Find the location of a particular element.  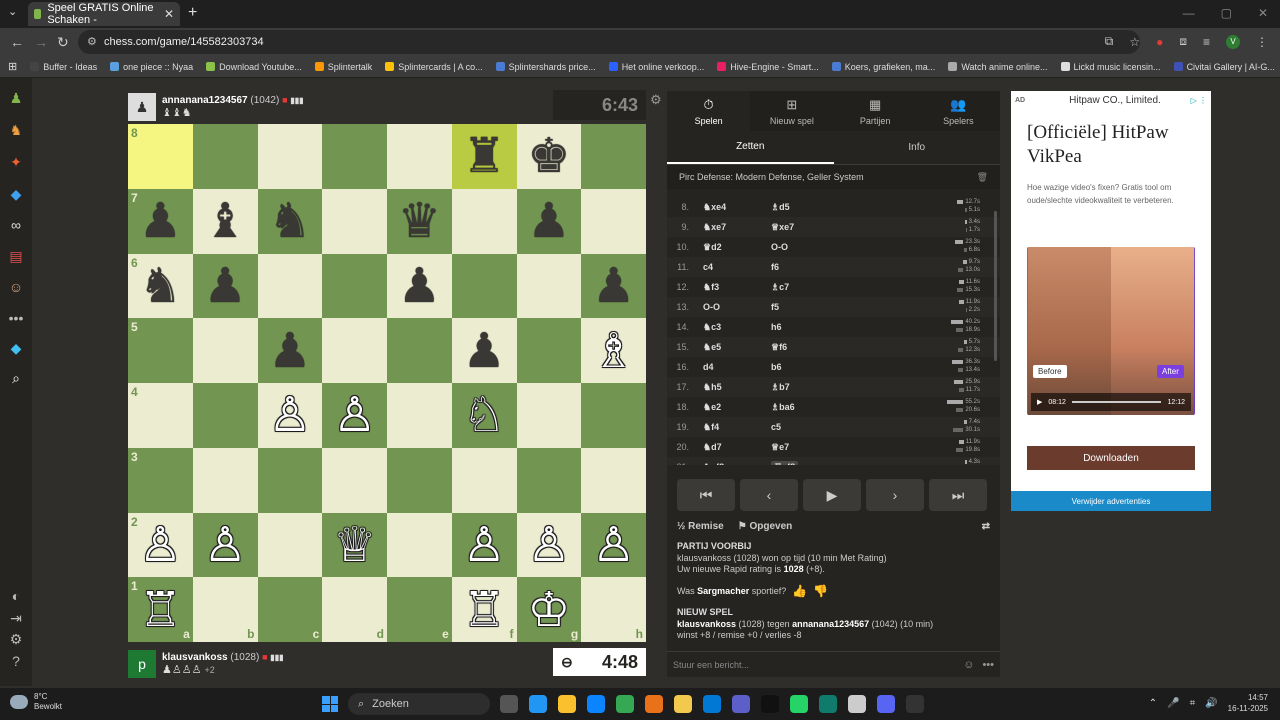

panel-tab-nieuw-spel: ⊞ Nieuw spel is located at coordinates (791, 111).